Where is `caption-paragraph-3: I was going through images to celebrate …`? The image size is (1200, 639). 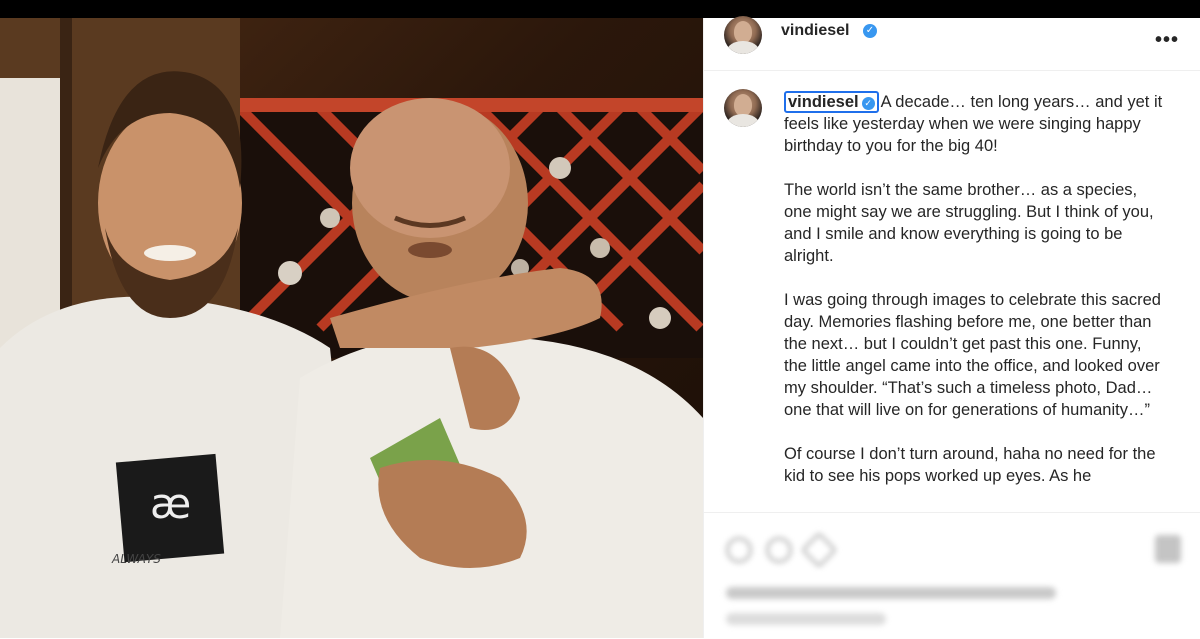
caption-paragraph-3: I was going through images to celebrate … is located at coordinates (972, 355).